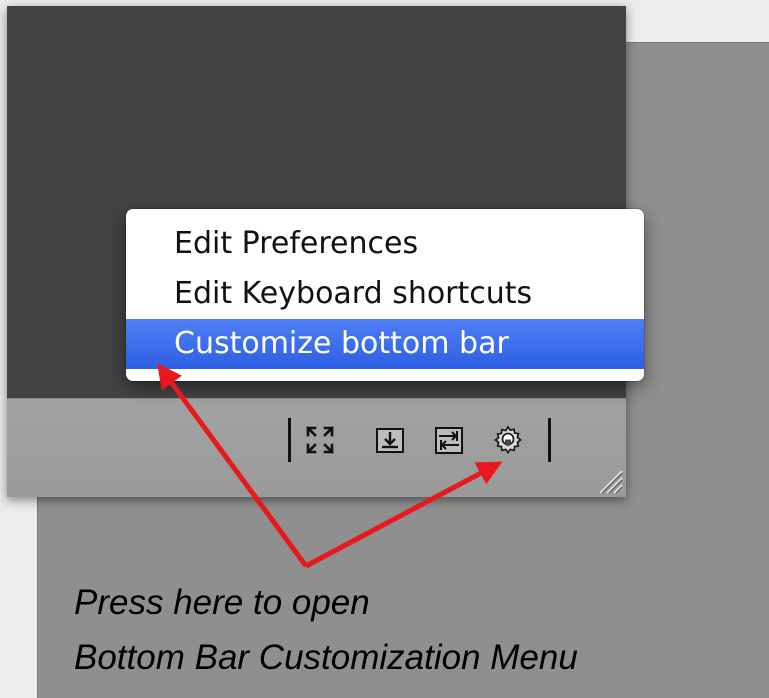 The width and height of the screenshot is (769, 698). I want to click on annotation-caption-line2: Bottom Bar Customization Menu, so click(326, 657).